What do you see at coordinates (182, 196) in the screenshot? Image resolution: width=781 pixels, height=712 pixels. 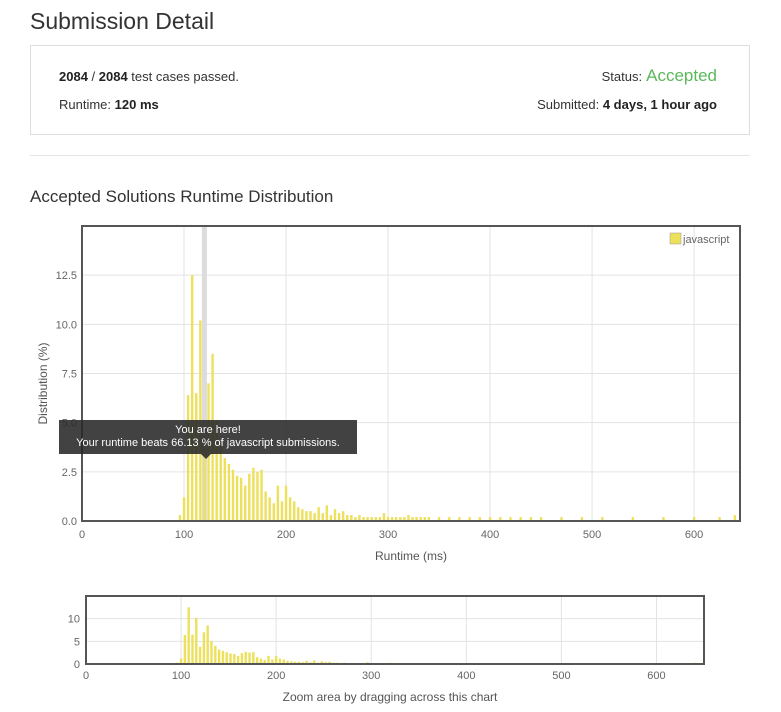 I see `distribution-title: Accepted Solutions Runtime Distribution` at bounding box center [182, 196].